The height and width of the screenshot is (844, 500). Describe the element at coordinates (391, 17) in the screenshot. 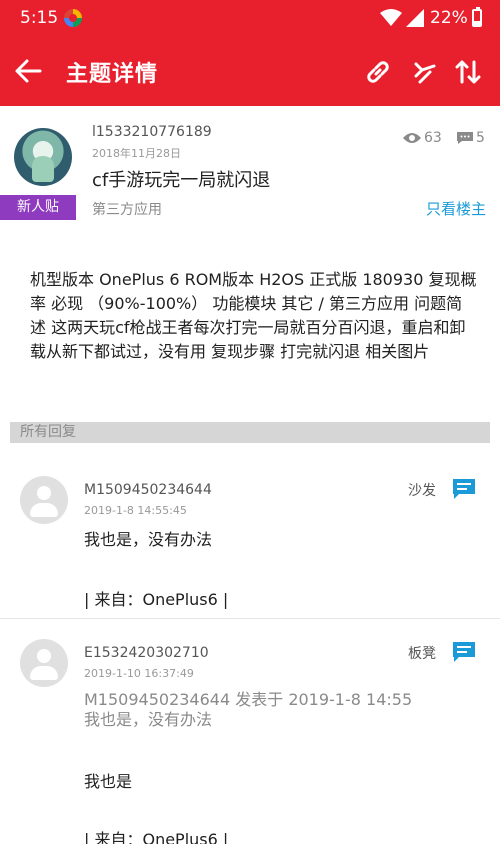

I see `wifi-icon` at that location.